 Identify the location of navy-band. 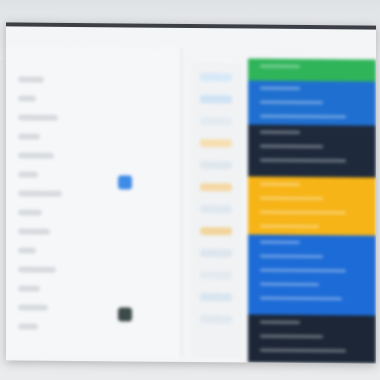
(312, 151).